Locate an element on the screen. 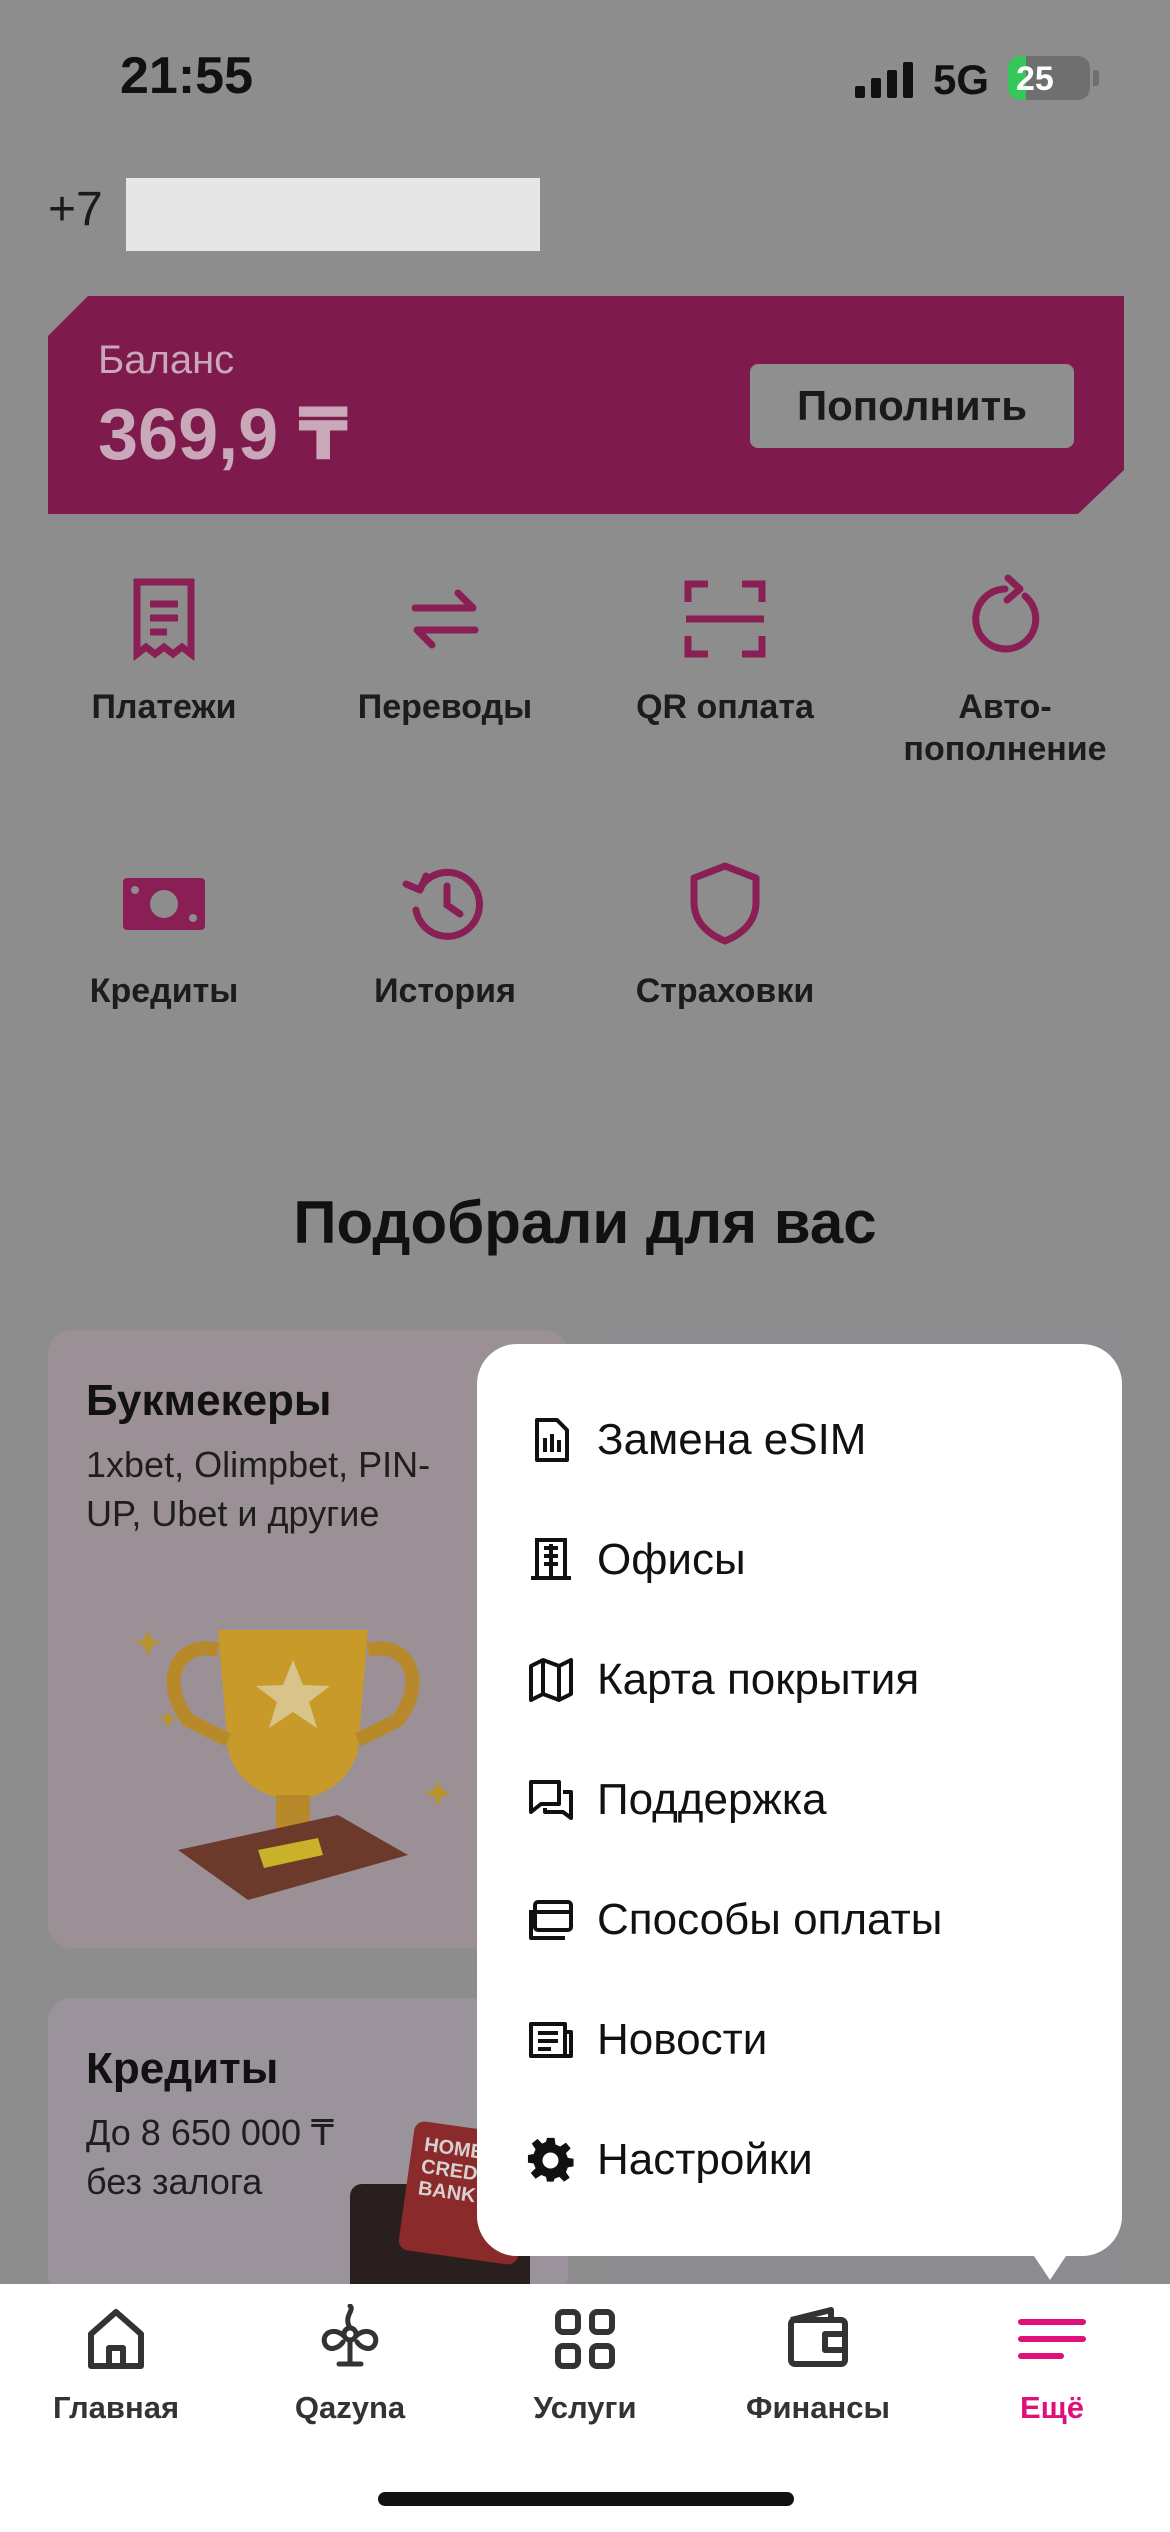 The height and width of the screenshot is (2532, 1170). menu-item-label: Настройки is located at coordinates (705, 2159).